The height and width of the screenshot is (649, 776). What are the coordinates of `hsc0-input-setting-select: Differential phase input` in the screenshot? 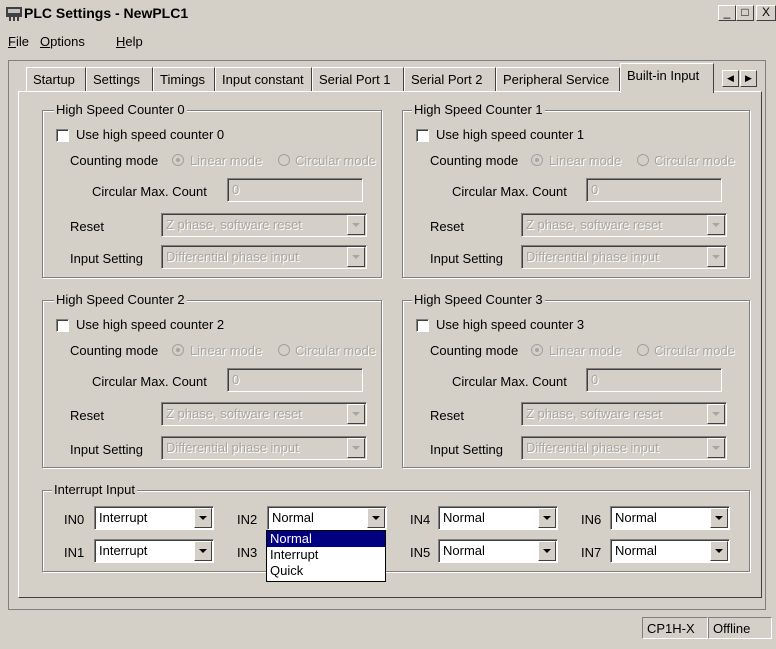 It's located at (264, 257).